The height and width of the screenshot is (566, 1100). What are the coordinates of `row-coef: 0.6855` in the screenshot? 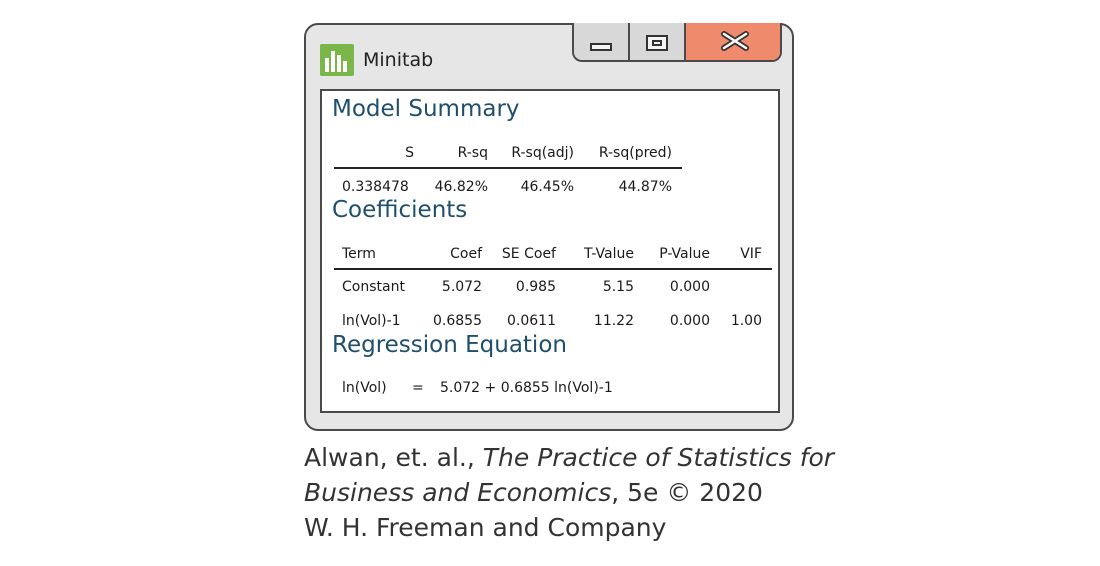 It's located at (457, 321).